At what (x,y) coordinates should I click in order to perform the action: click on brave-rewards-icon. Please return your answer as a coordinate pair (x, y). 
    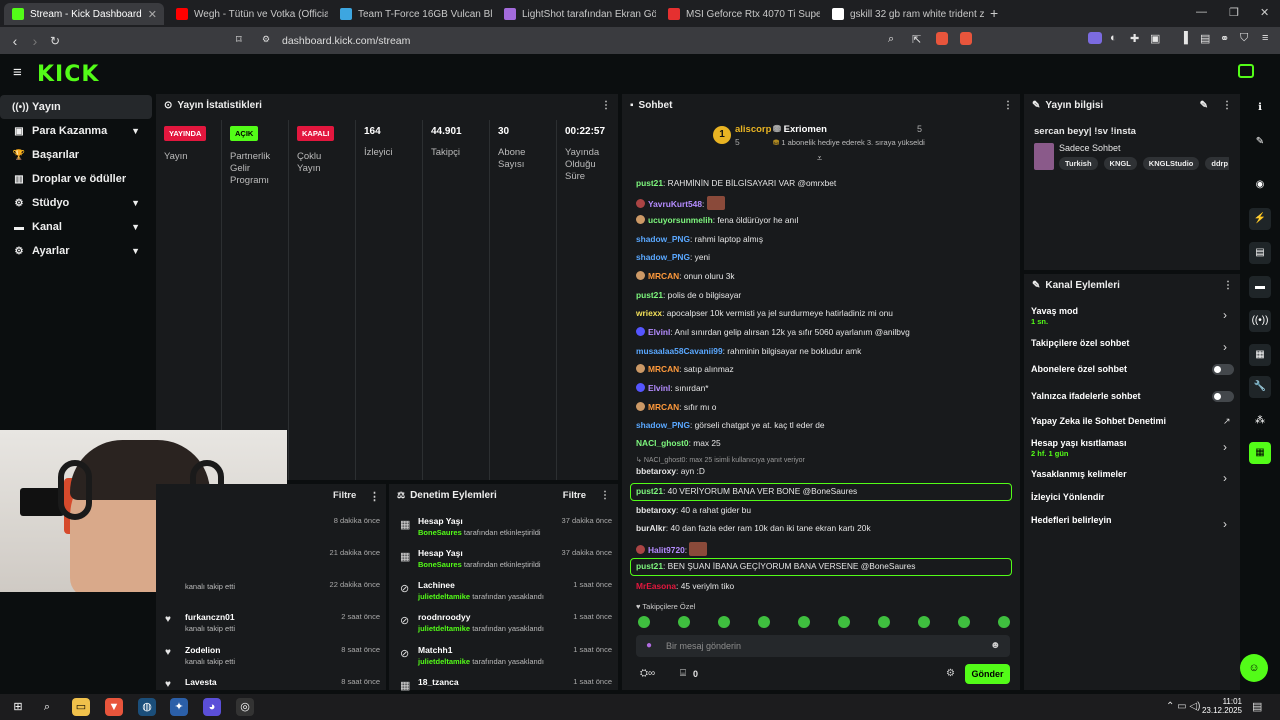
    Looking at the image, I should click on (966, 38).